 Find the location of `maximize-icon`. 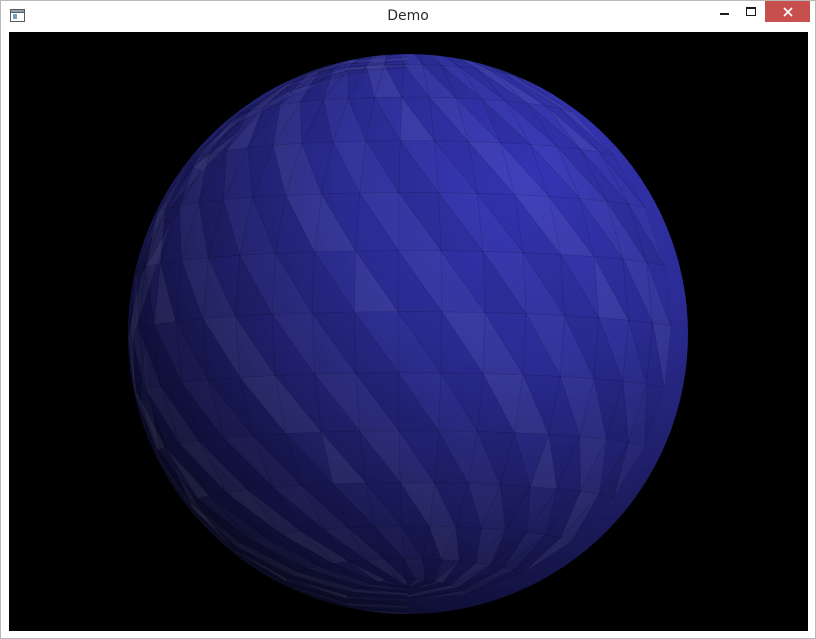

maximize-icon is located at coordinates (751, 11).